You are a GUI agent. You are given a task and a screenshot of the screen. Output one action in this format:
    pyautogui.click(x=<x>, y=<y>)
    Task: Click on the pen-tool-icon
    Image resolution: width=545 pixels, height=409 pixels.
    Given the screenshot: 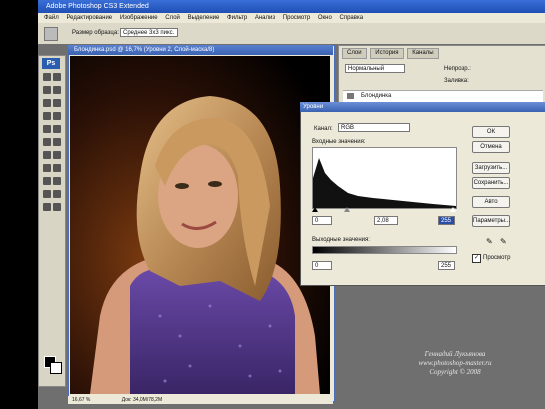 What is the action you would take?
    pyautogui.click(x=47, y=168)
    